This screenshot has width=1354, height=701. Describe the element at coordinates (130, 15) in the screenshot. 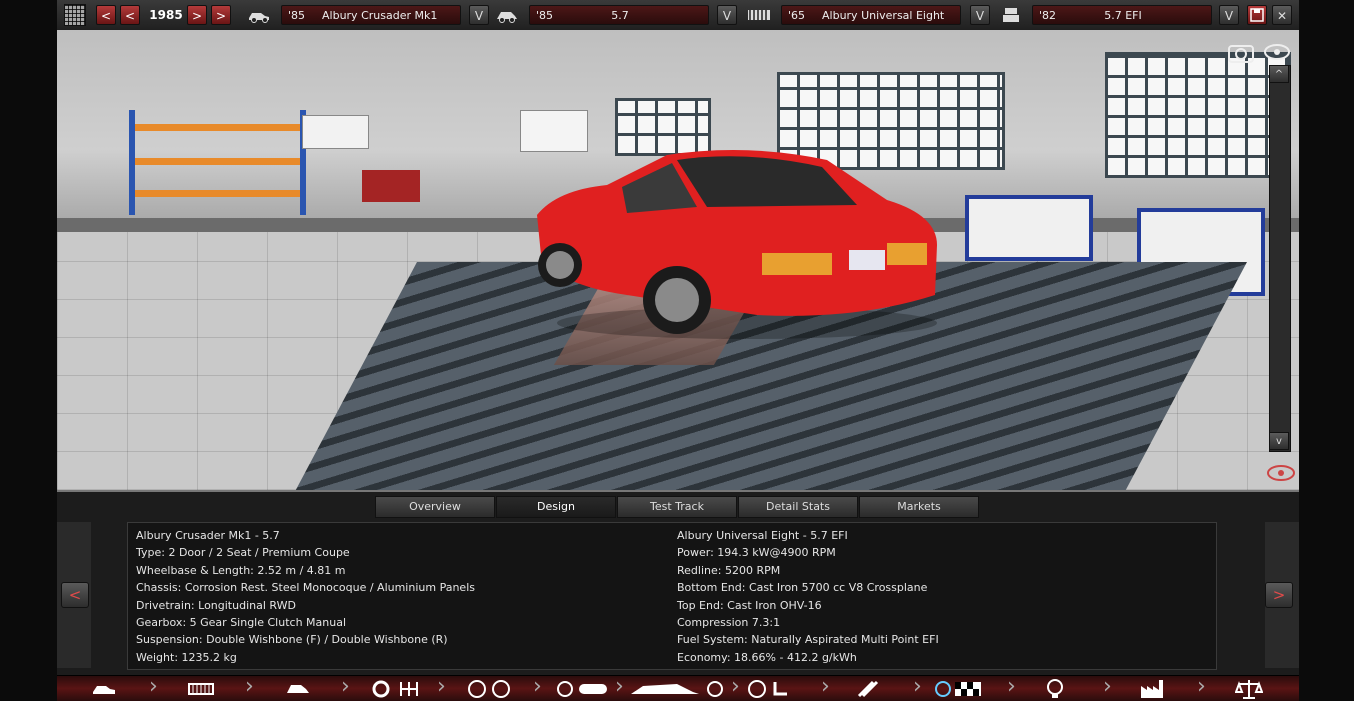

I see `year-prev-button: <` at that location.